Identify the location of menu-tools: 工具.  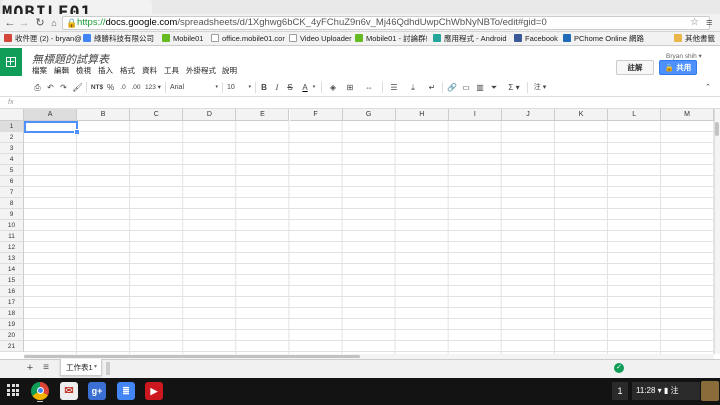
(171, 71).